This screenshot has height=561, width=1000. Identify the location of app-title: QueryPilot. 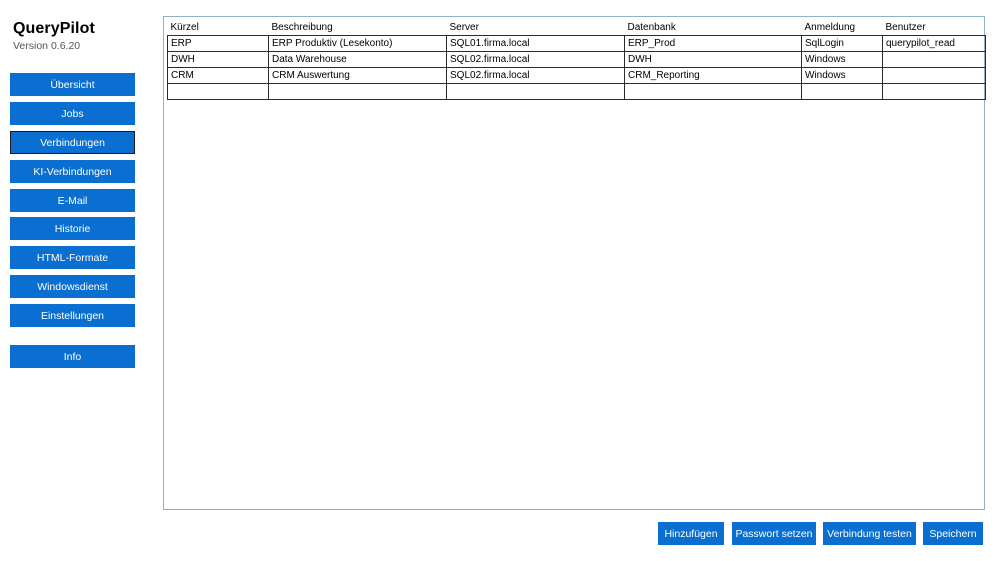
(54, 28).